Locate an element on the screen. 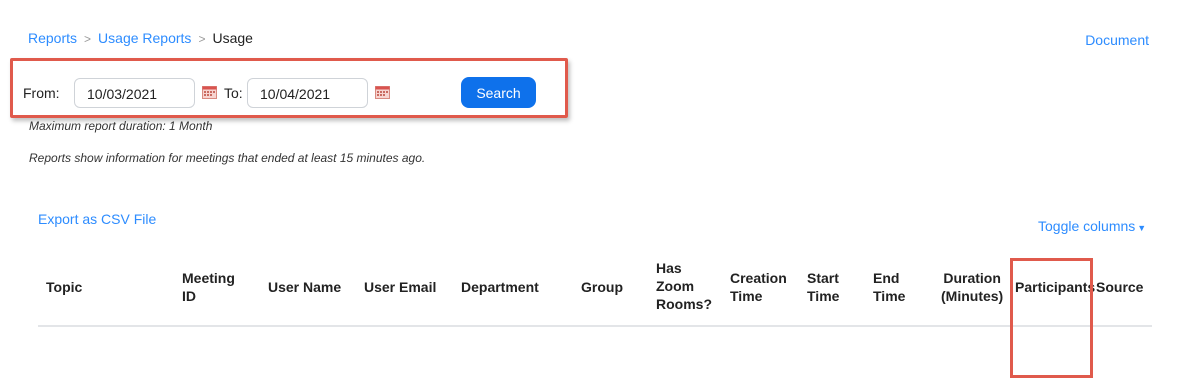  column-header-line: Has is located at coordinates (669, 268).